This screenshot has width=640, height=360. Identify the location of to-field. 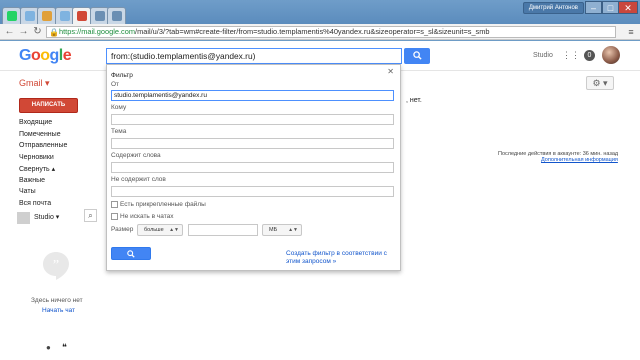
(252, 119).